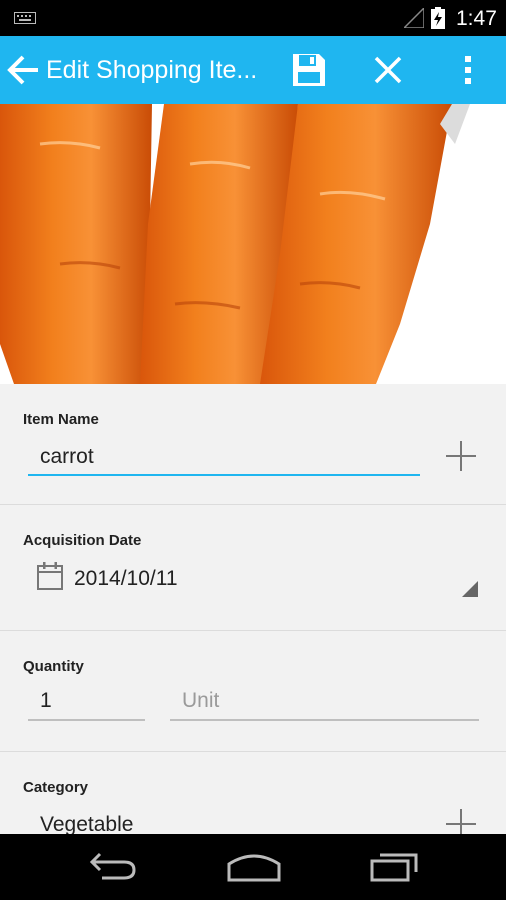  What do you see at coordinates (438, 18) in the screenshot?
I see `battery-charging-icon` at bounding box center [438, 18].